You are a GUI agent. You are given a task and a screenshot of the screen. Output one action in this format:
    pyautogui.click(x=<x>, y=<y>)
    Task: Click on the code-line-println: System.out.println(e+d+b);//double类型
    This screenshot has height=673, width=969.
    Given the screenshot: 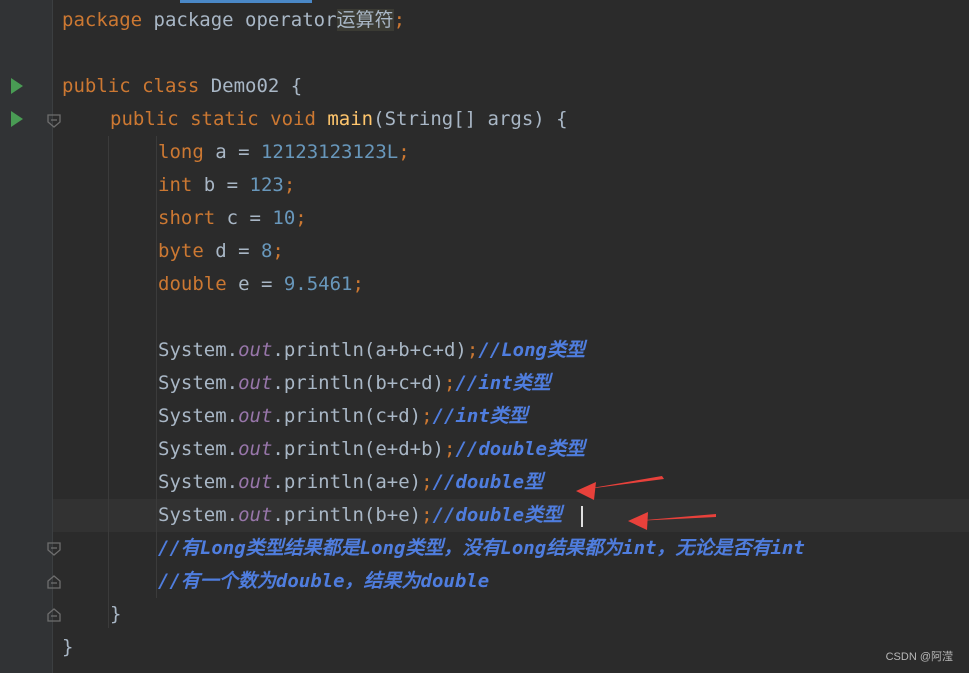 What is the action you would take?
    pyautogui.click(x=371, y=449)
    